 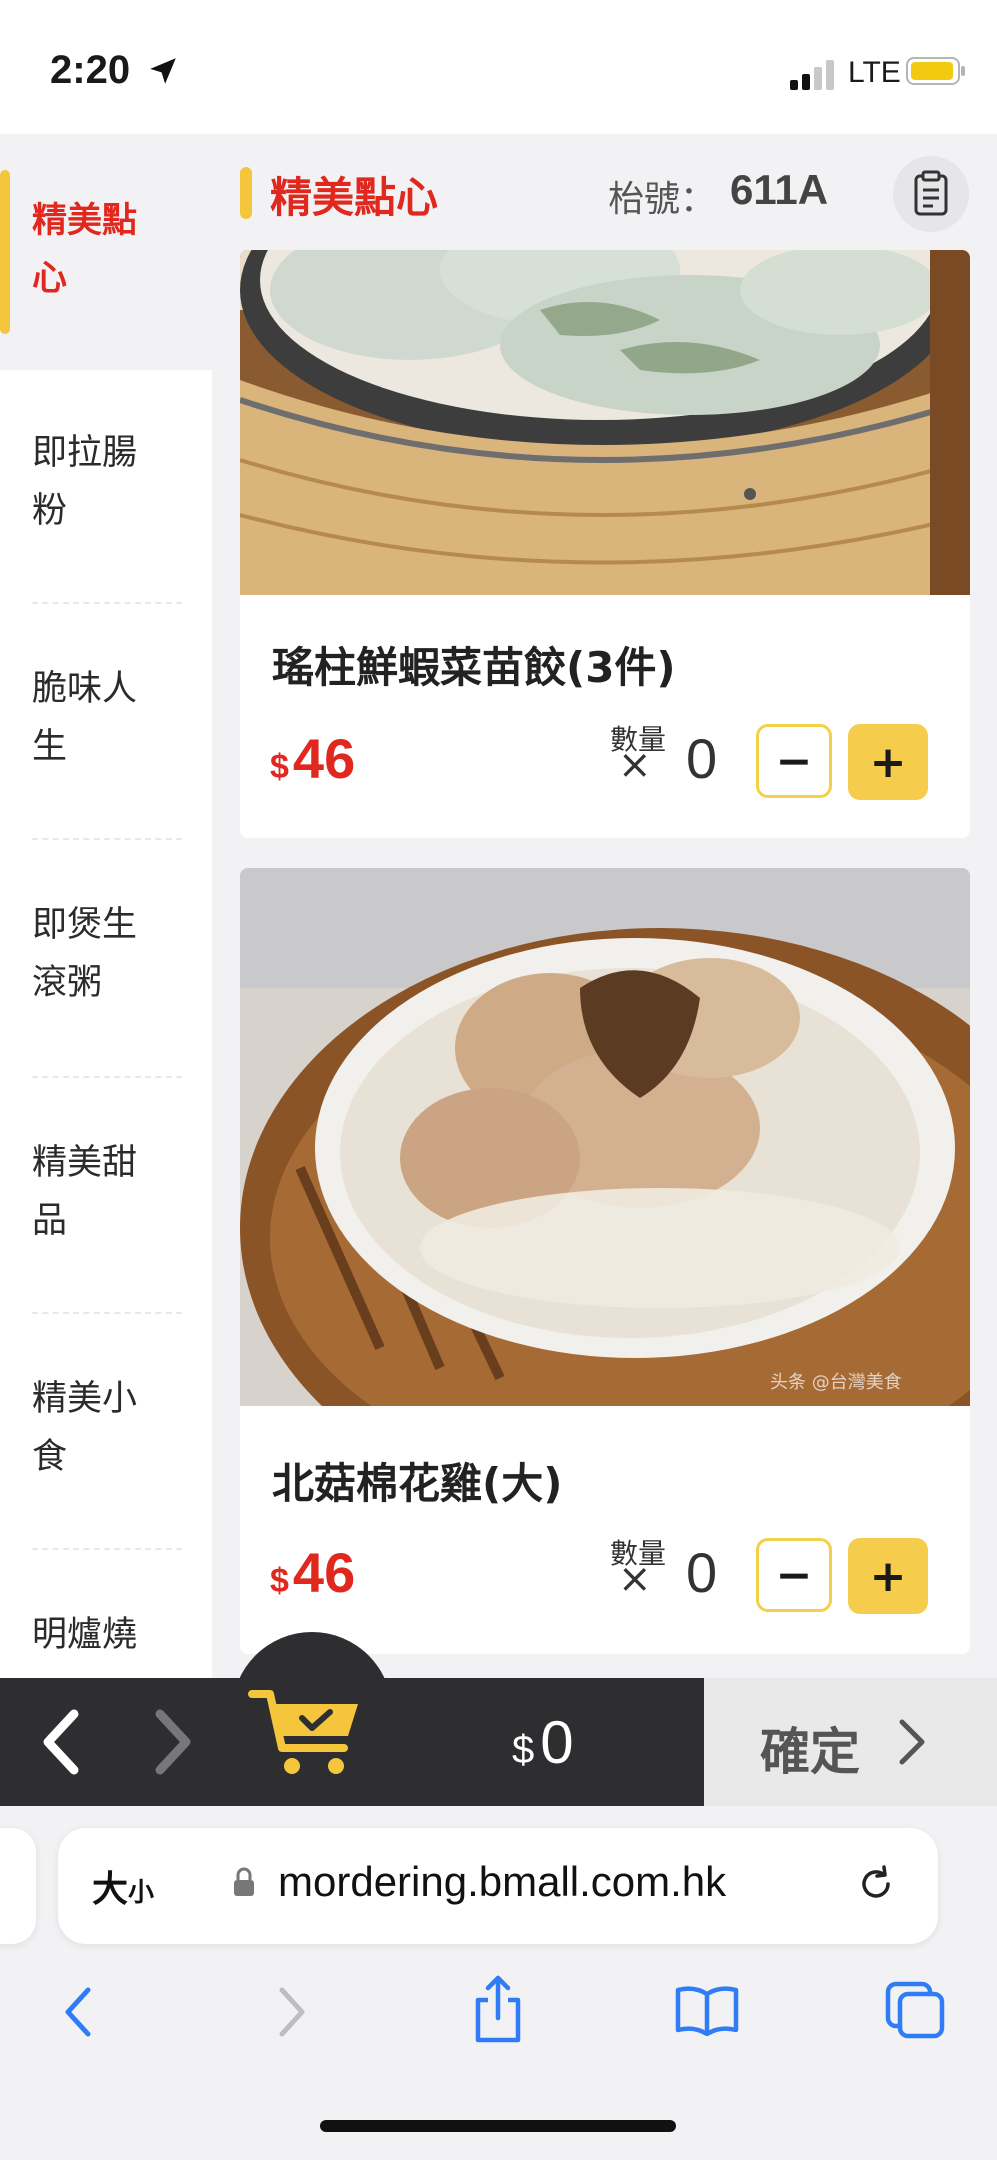 I want to click on sidebar-item-congee: 即煲生滾粥, so click(x=106, y=971).